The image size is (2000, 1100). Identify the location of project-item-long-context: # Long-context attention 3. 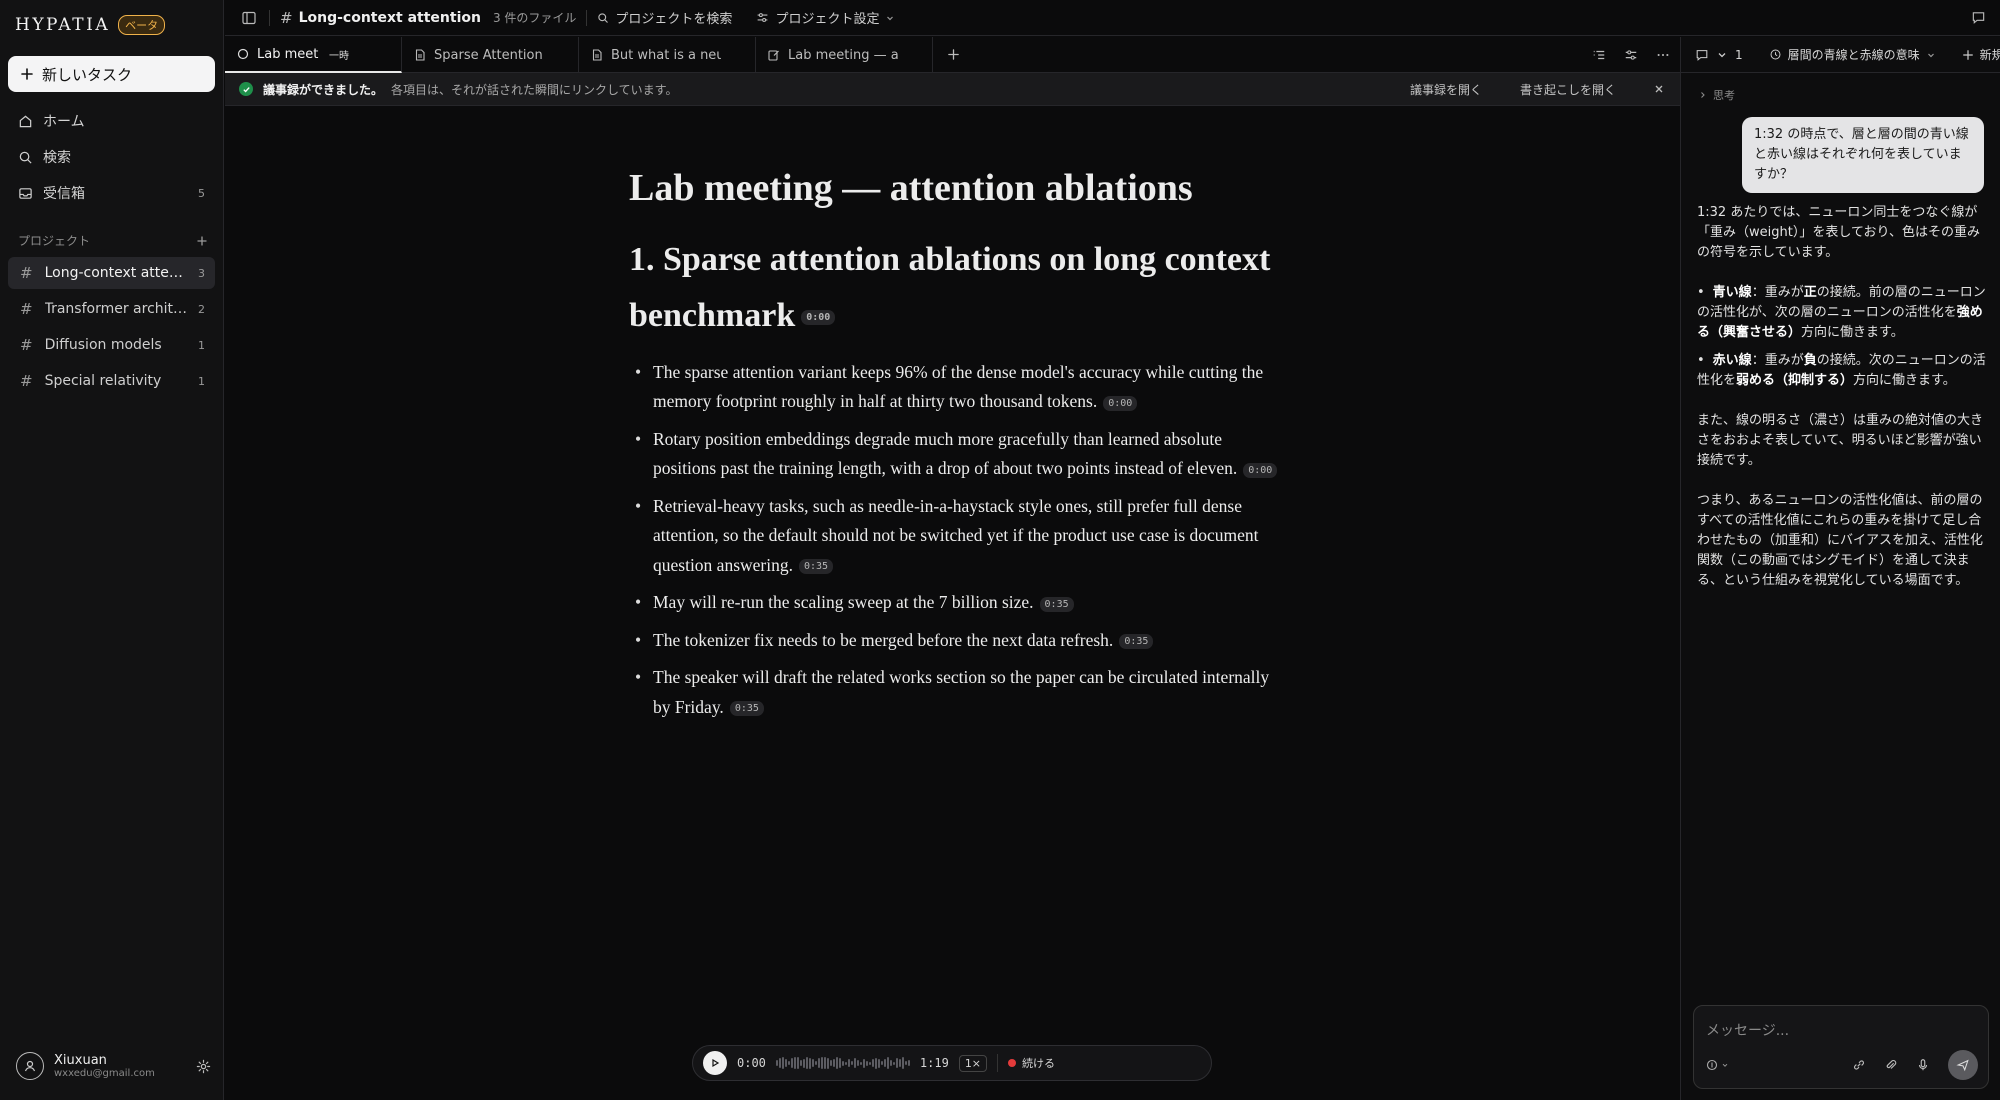
(111, 273).